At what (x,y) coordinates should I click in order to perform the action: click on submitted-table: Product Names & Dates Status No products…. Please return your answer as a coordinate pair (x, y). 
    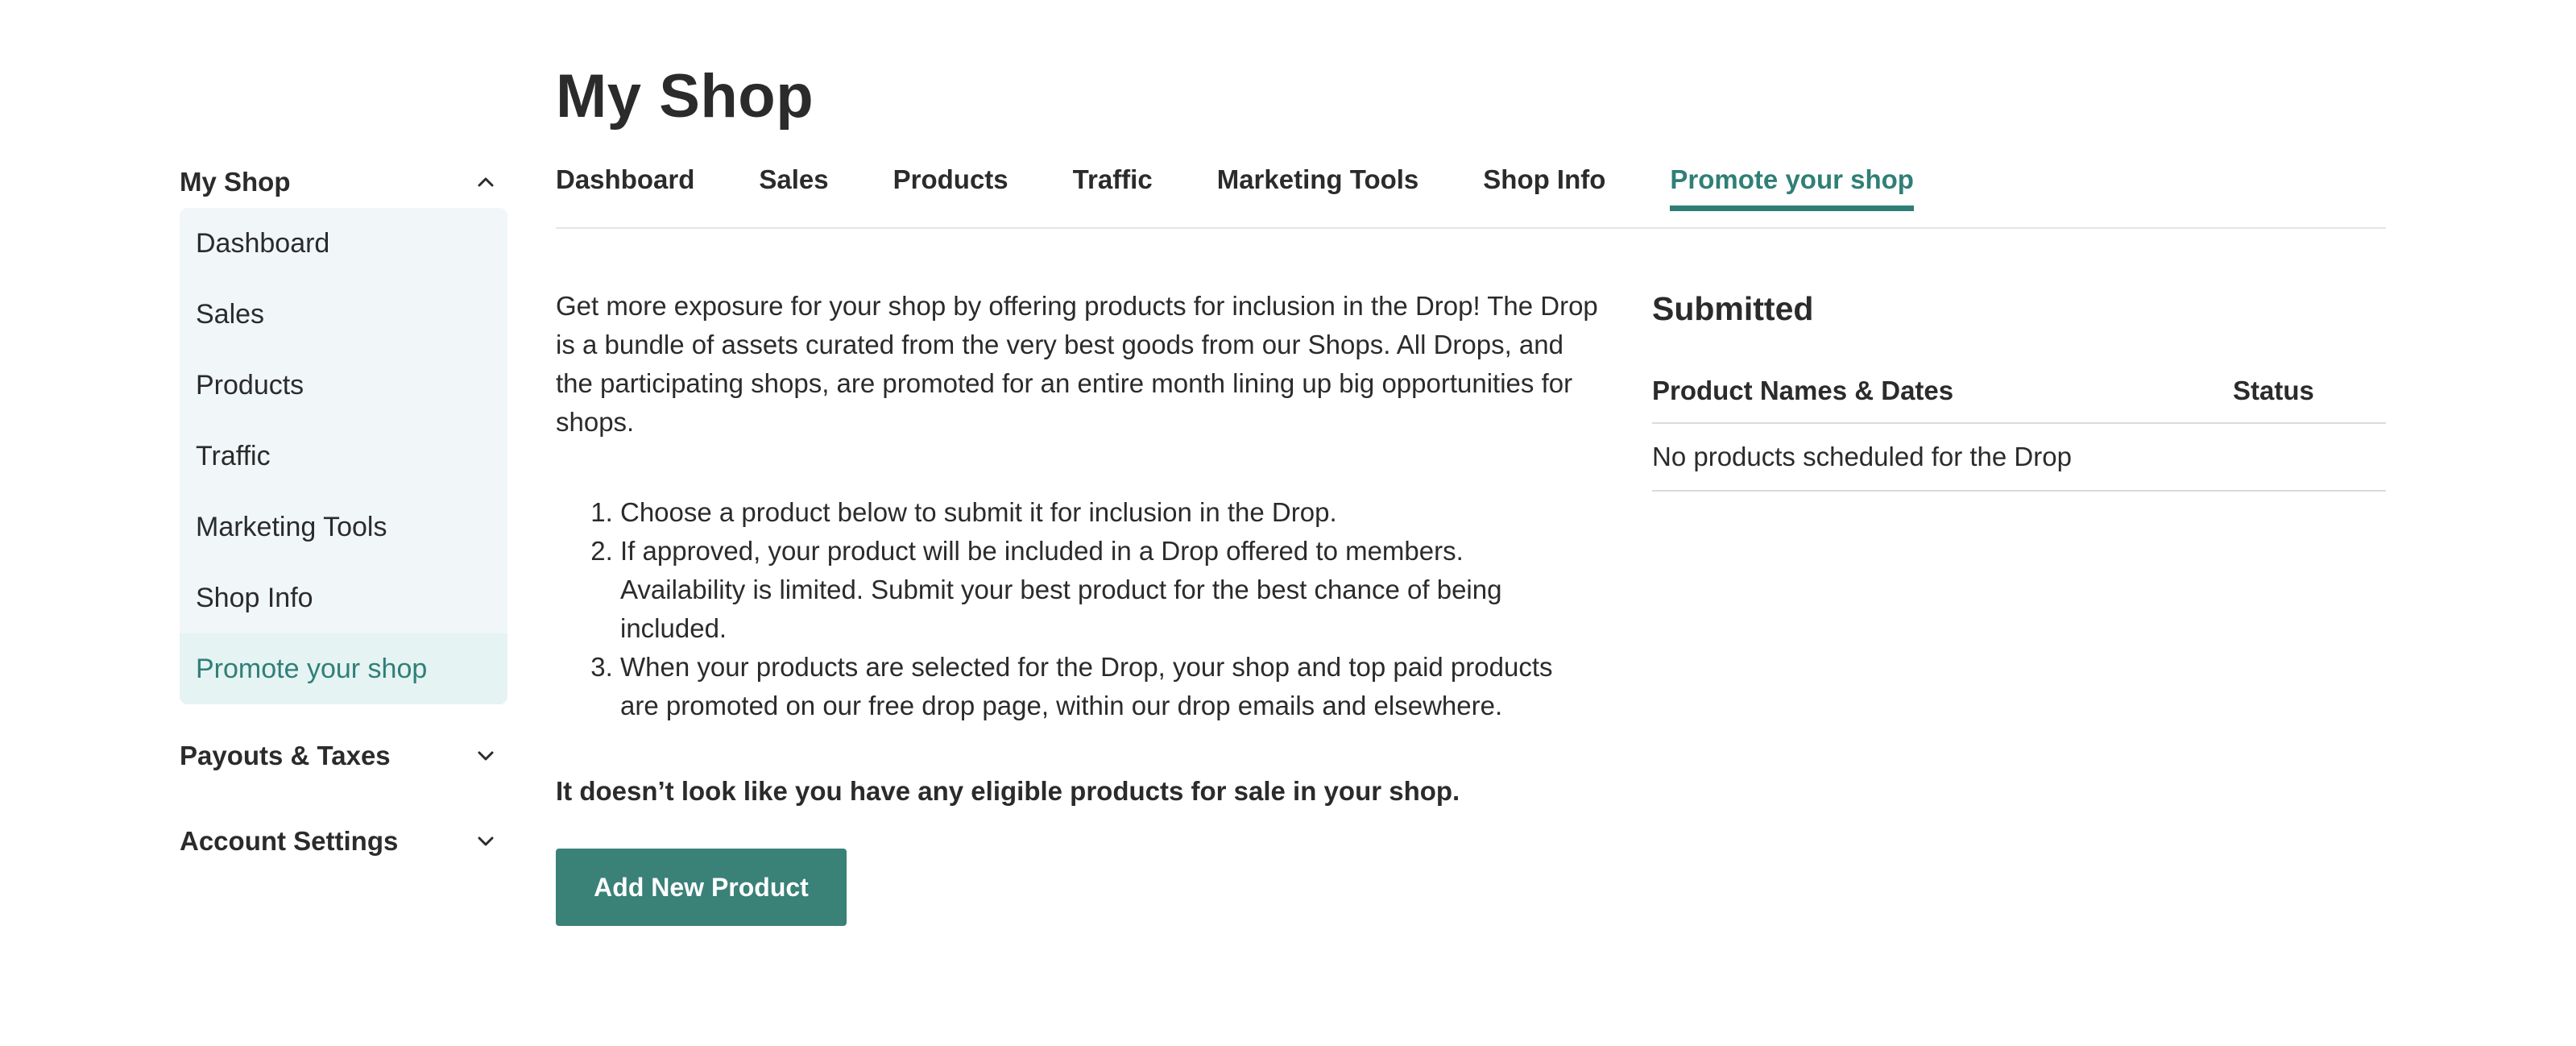
    Looking at the image, I should click on (2019, 425).